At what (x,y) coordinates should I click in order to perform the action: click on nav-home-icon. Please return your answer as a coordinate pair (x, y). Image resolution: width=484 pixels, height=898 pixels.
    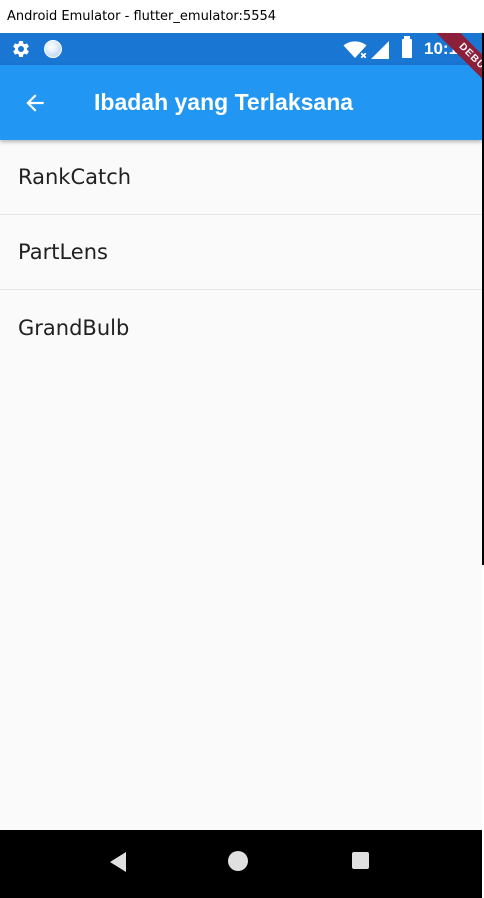
    Looking at the image, I should click on (238, 861).